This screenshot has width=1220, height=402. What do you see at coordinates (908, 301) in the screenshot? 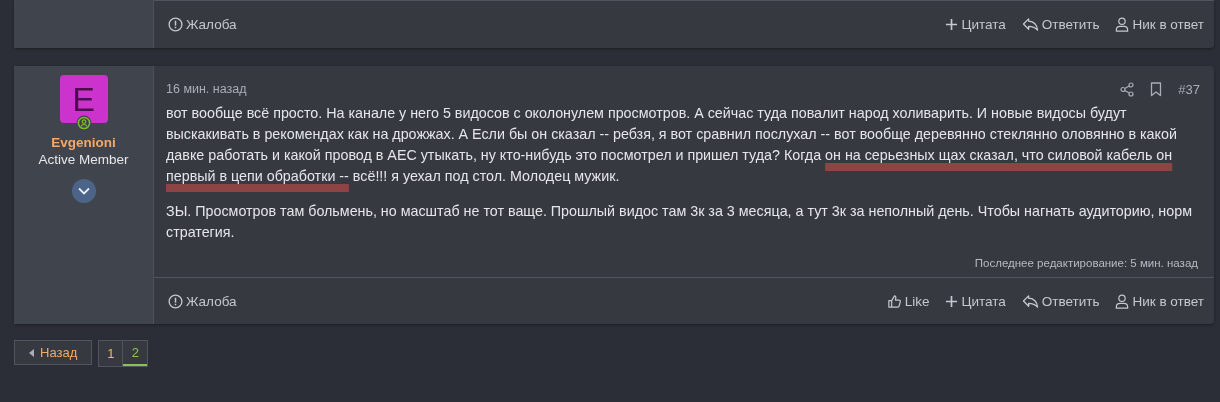
I see `like-link: Like` at bounding box center [908, 301].